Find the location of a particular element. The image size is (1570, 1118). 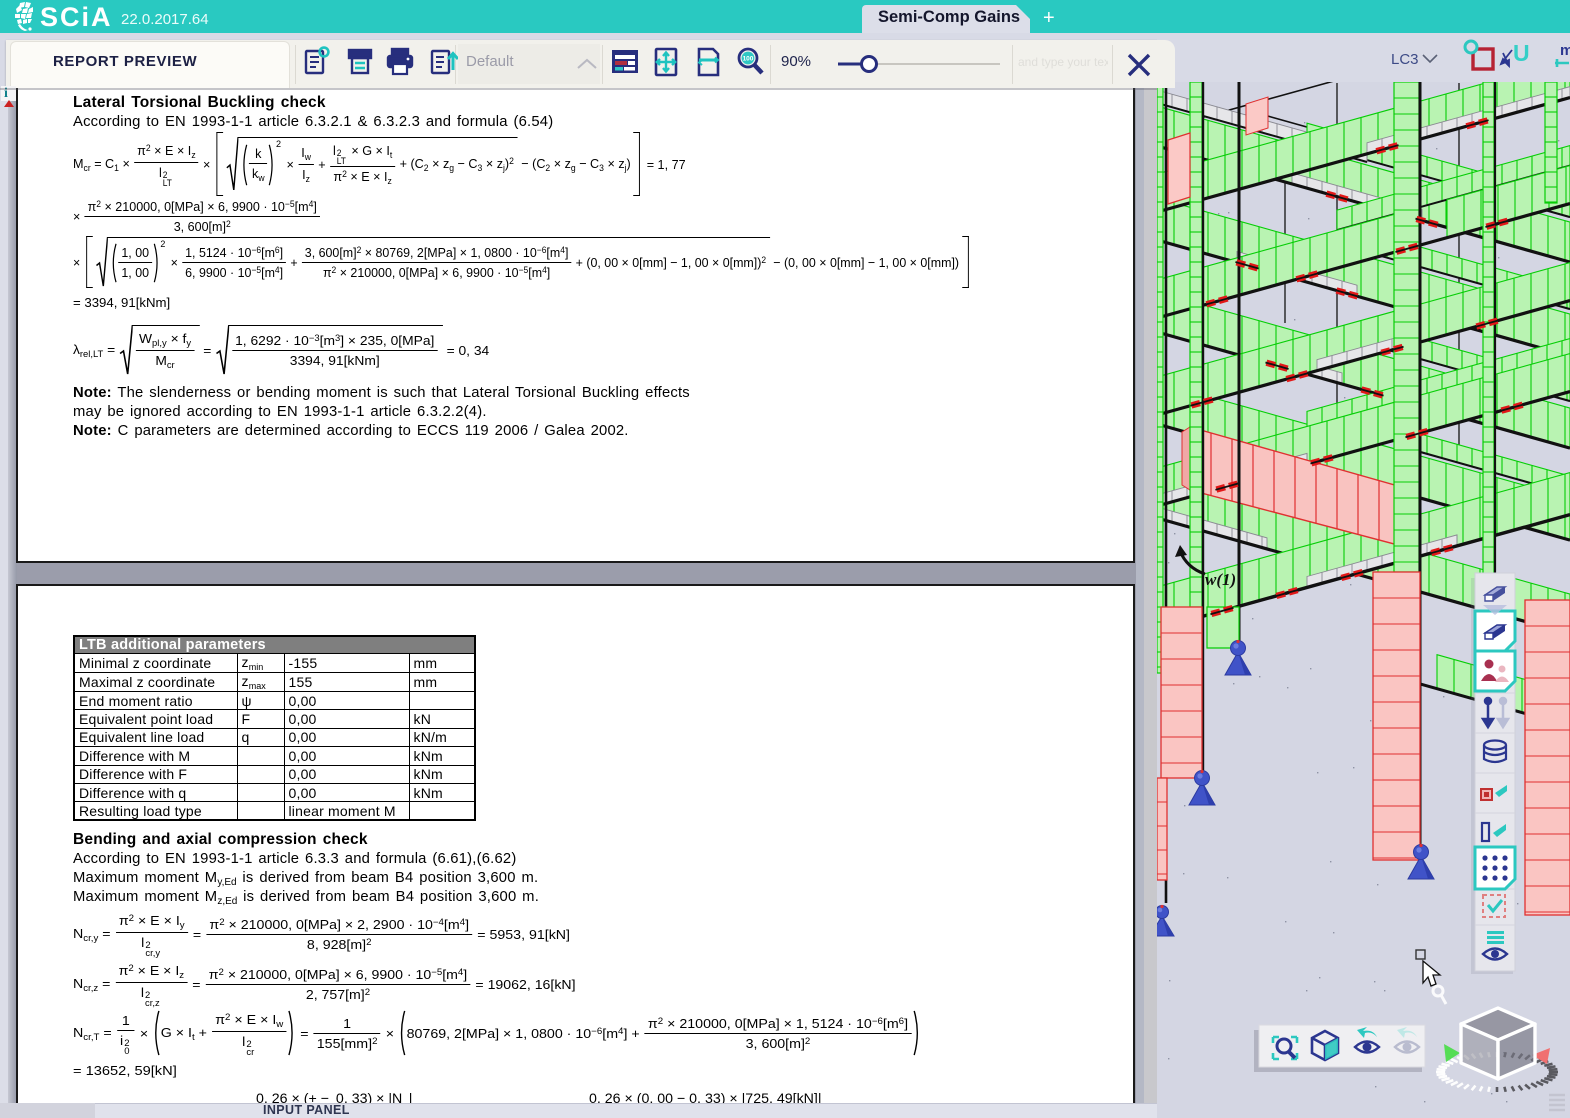

svg-text: U is located at coordinates (1521, 53).